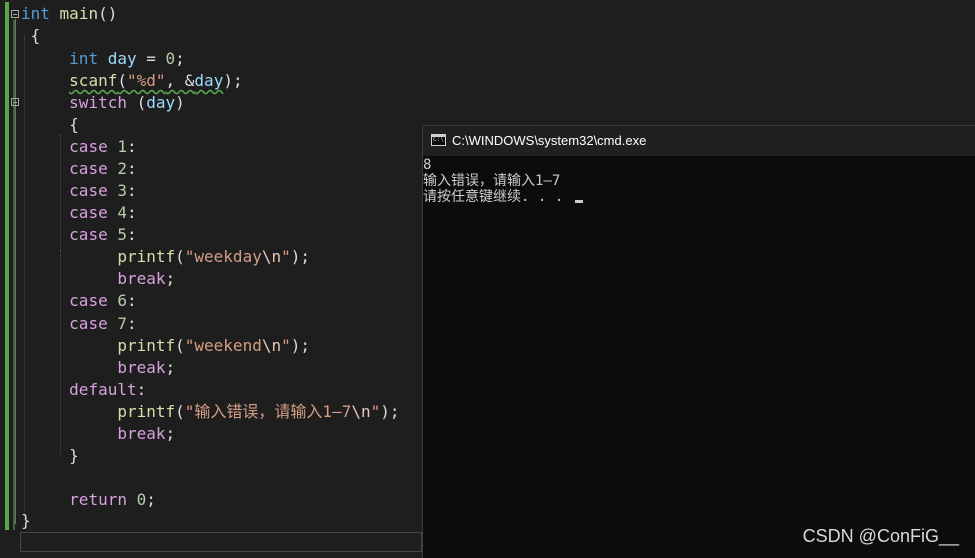  Describe the element at coordinates (122, 190) in the screenshot. I see `number: 3` at that location.